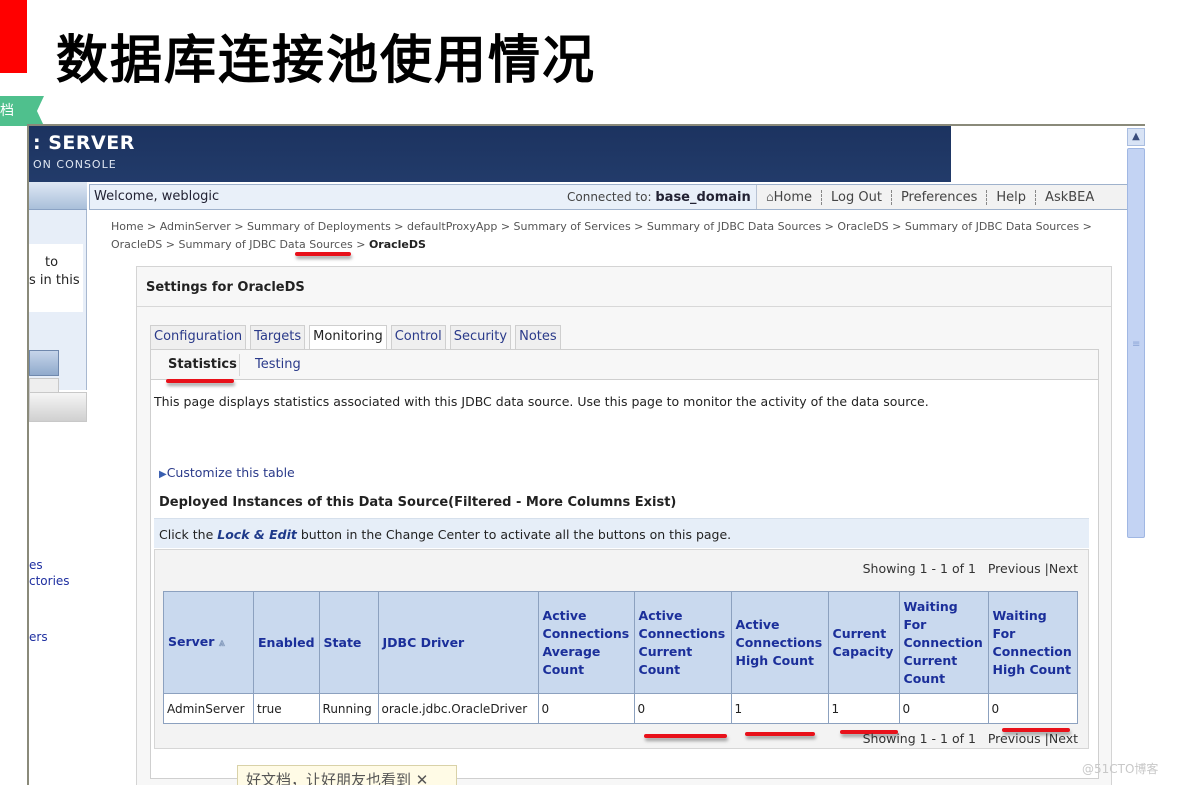  What do you see at coordinates (1120, 769) in the screenshot?
I see `watermark: @51CTO博客` at bounding box center [1120, 769].